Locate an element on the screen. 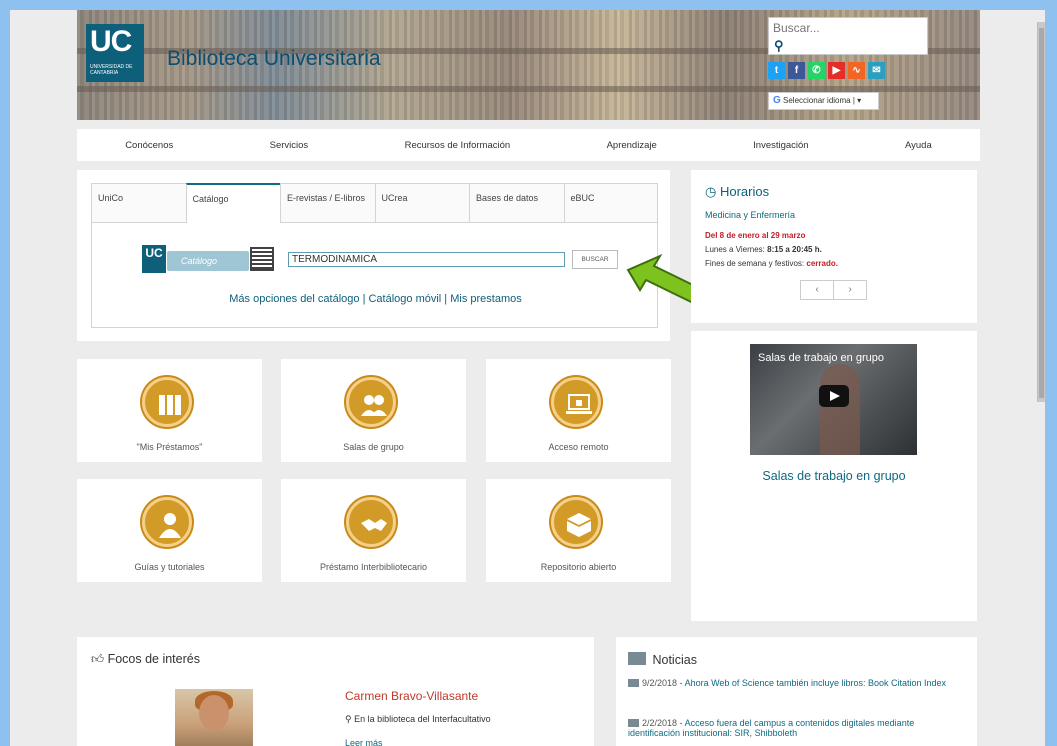 The height and width of the screenshot is (746, 1057). horarios-subtitle: Medicina y Enfermería is located at coordinates (750, 215).